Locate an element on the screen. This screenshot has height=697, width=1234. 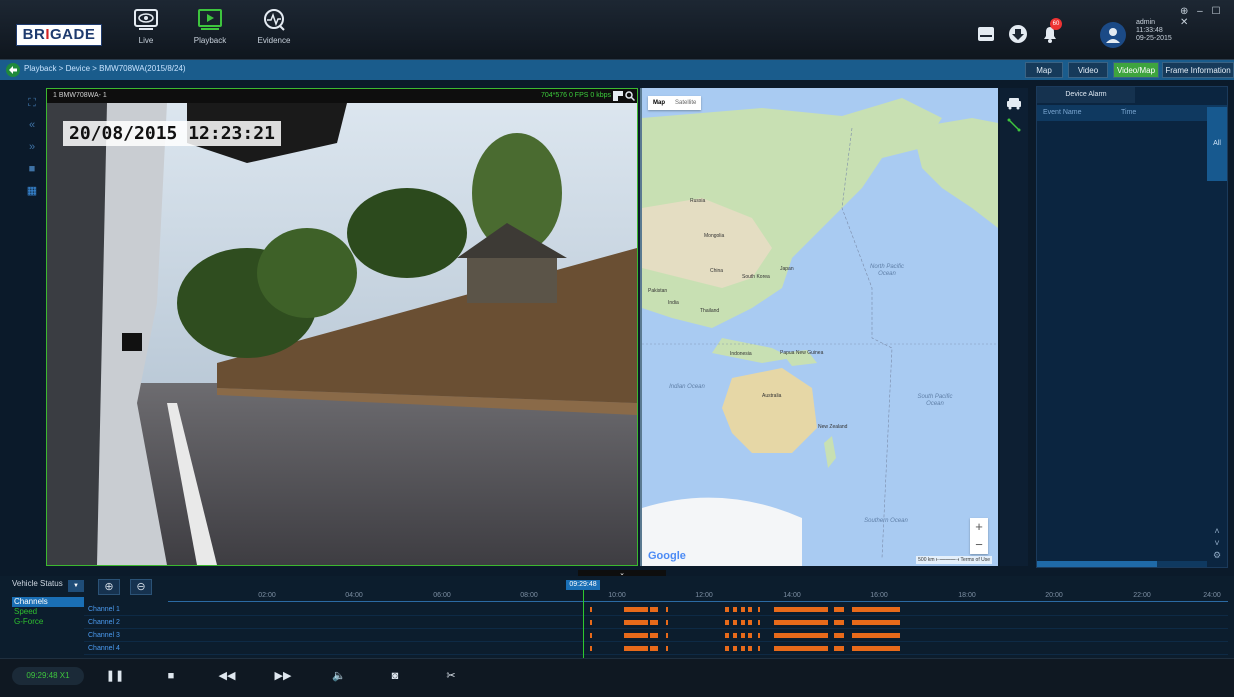
column-time: Time is located at coordinates (1128, 113).